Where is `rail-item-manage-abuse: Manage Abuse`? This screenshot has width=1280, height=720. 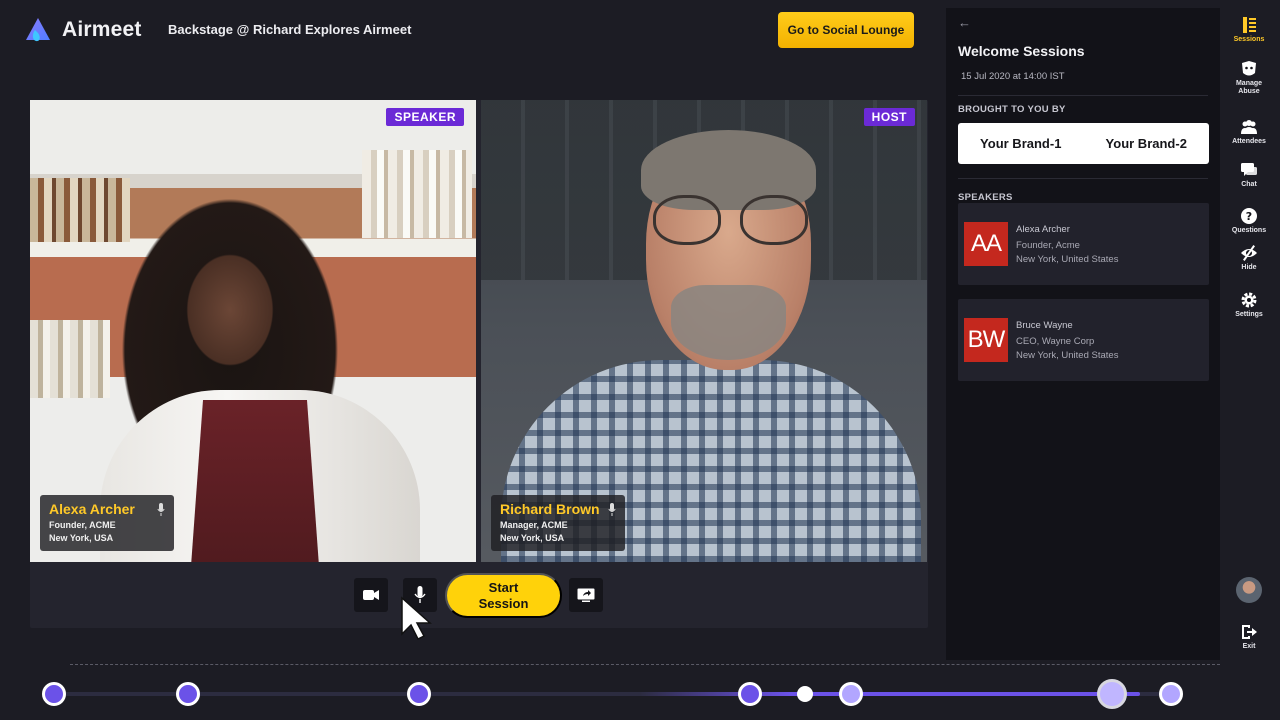
rail-item-manage-abuse: Manage Abuse is located at coordinates (1249, 78).